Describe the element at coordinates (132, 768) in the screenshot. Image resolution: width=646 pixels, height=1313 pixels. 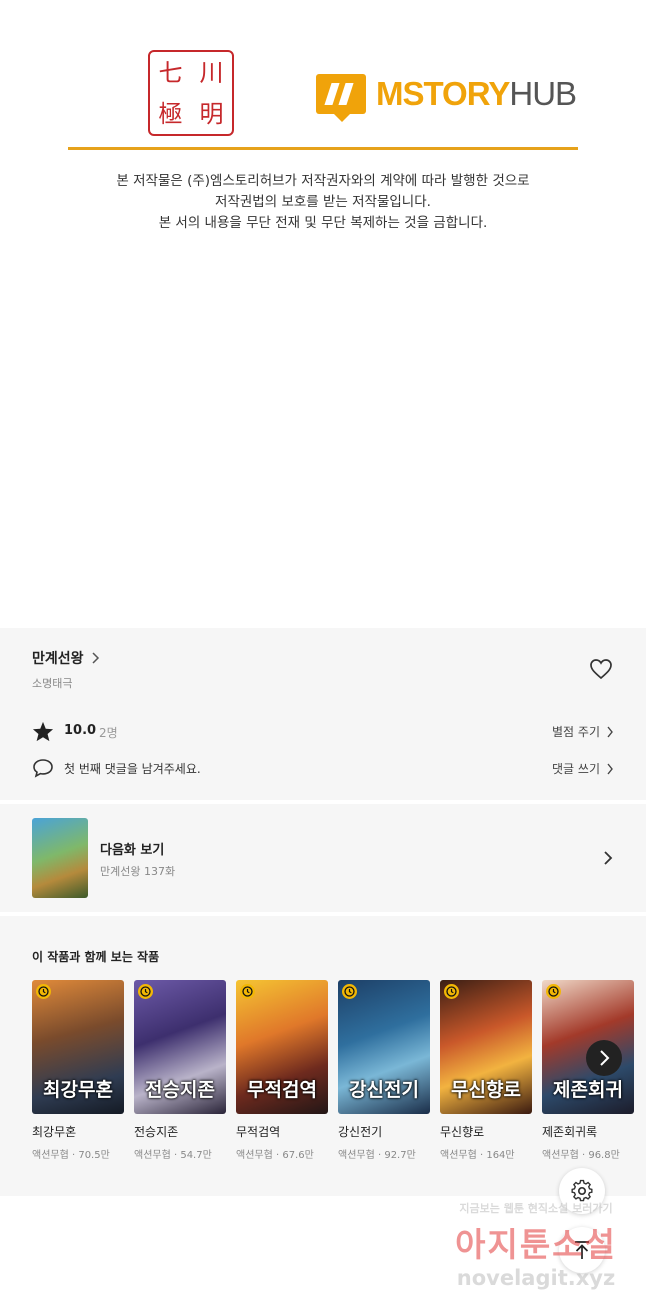
I see `comment-prompt: 첫 번째 댓글을 남겨주세요.` at that location.